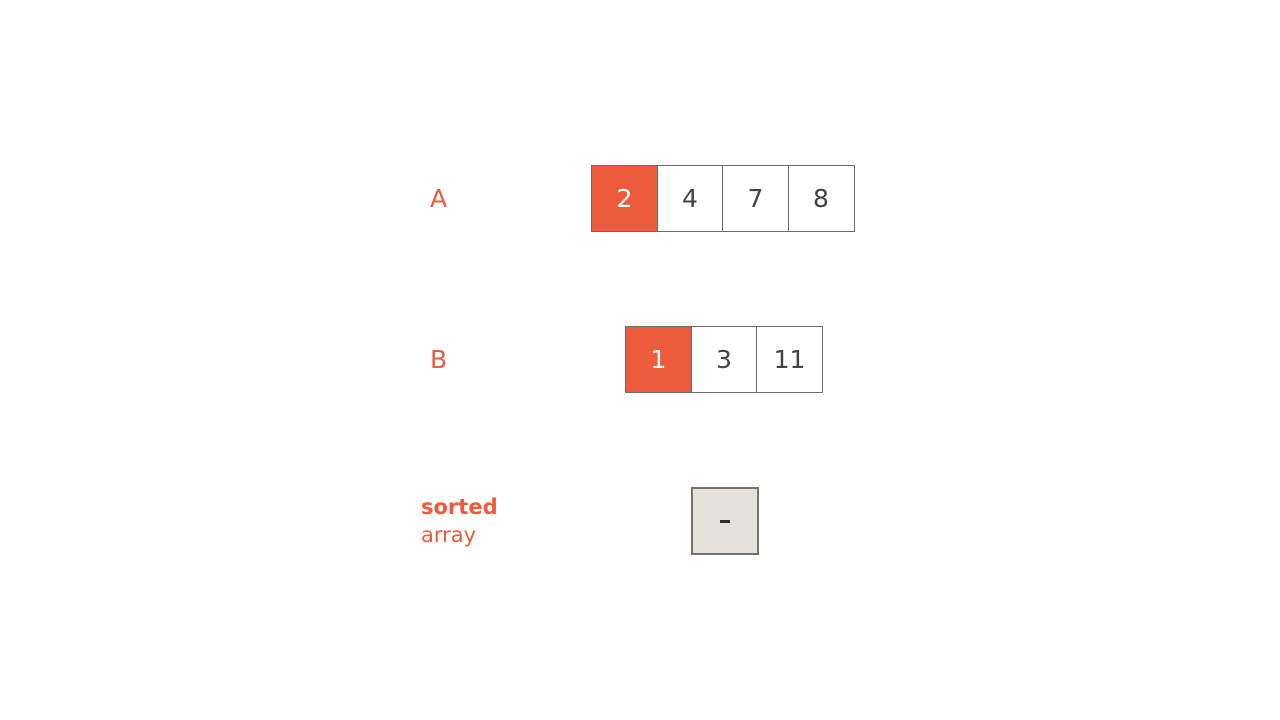 This screenshot has height=720, width=1280. What do you see at coordinates (459, 521) in the screenshot?
I see `sorted-array-label: sorted array` at bounding box center [459, 521].